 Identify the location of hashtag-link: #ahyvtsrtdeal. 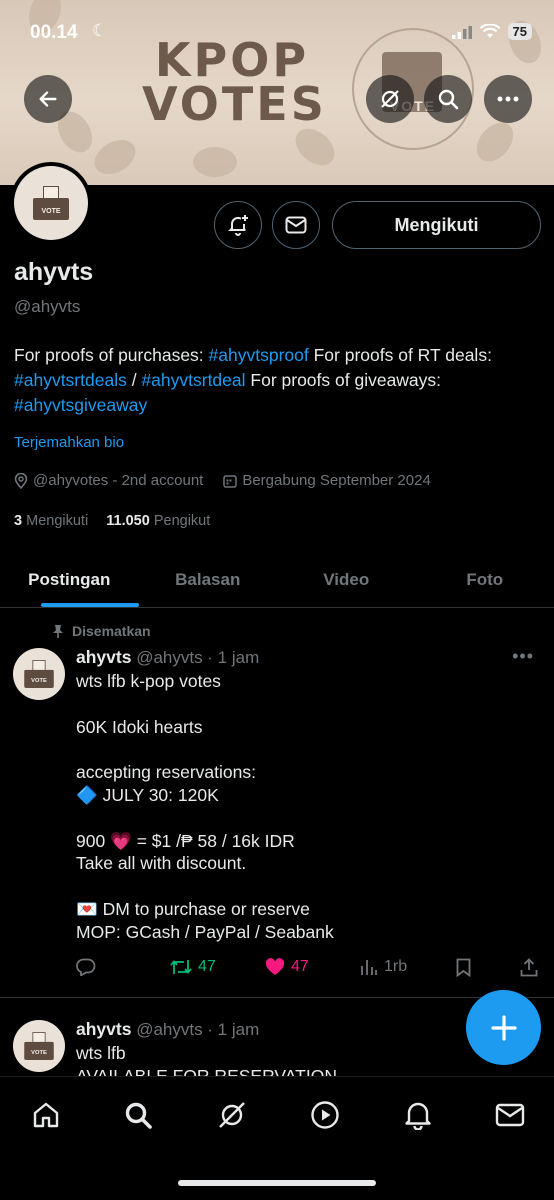
(193, 380).